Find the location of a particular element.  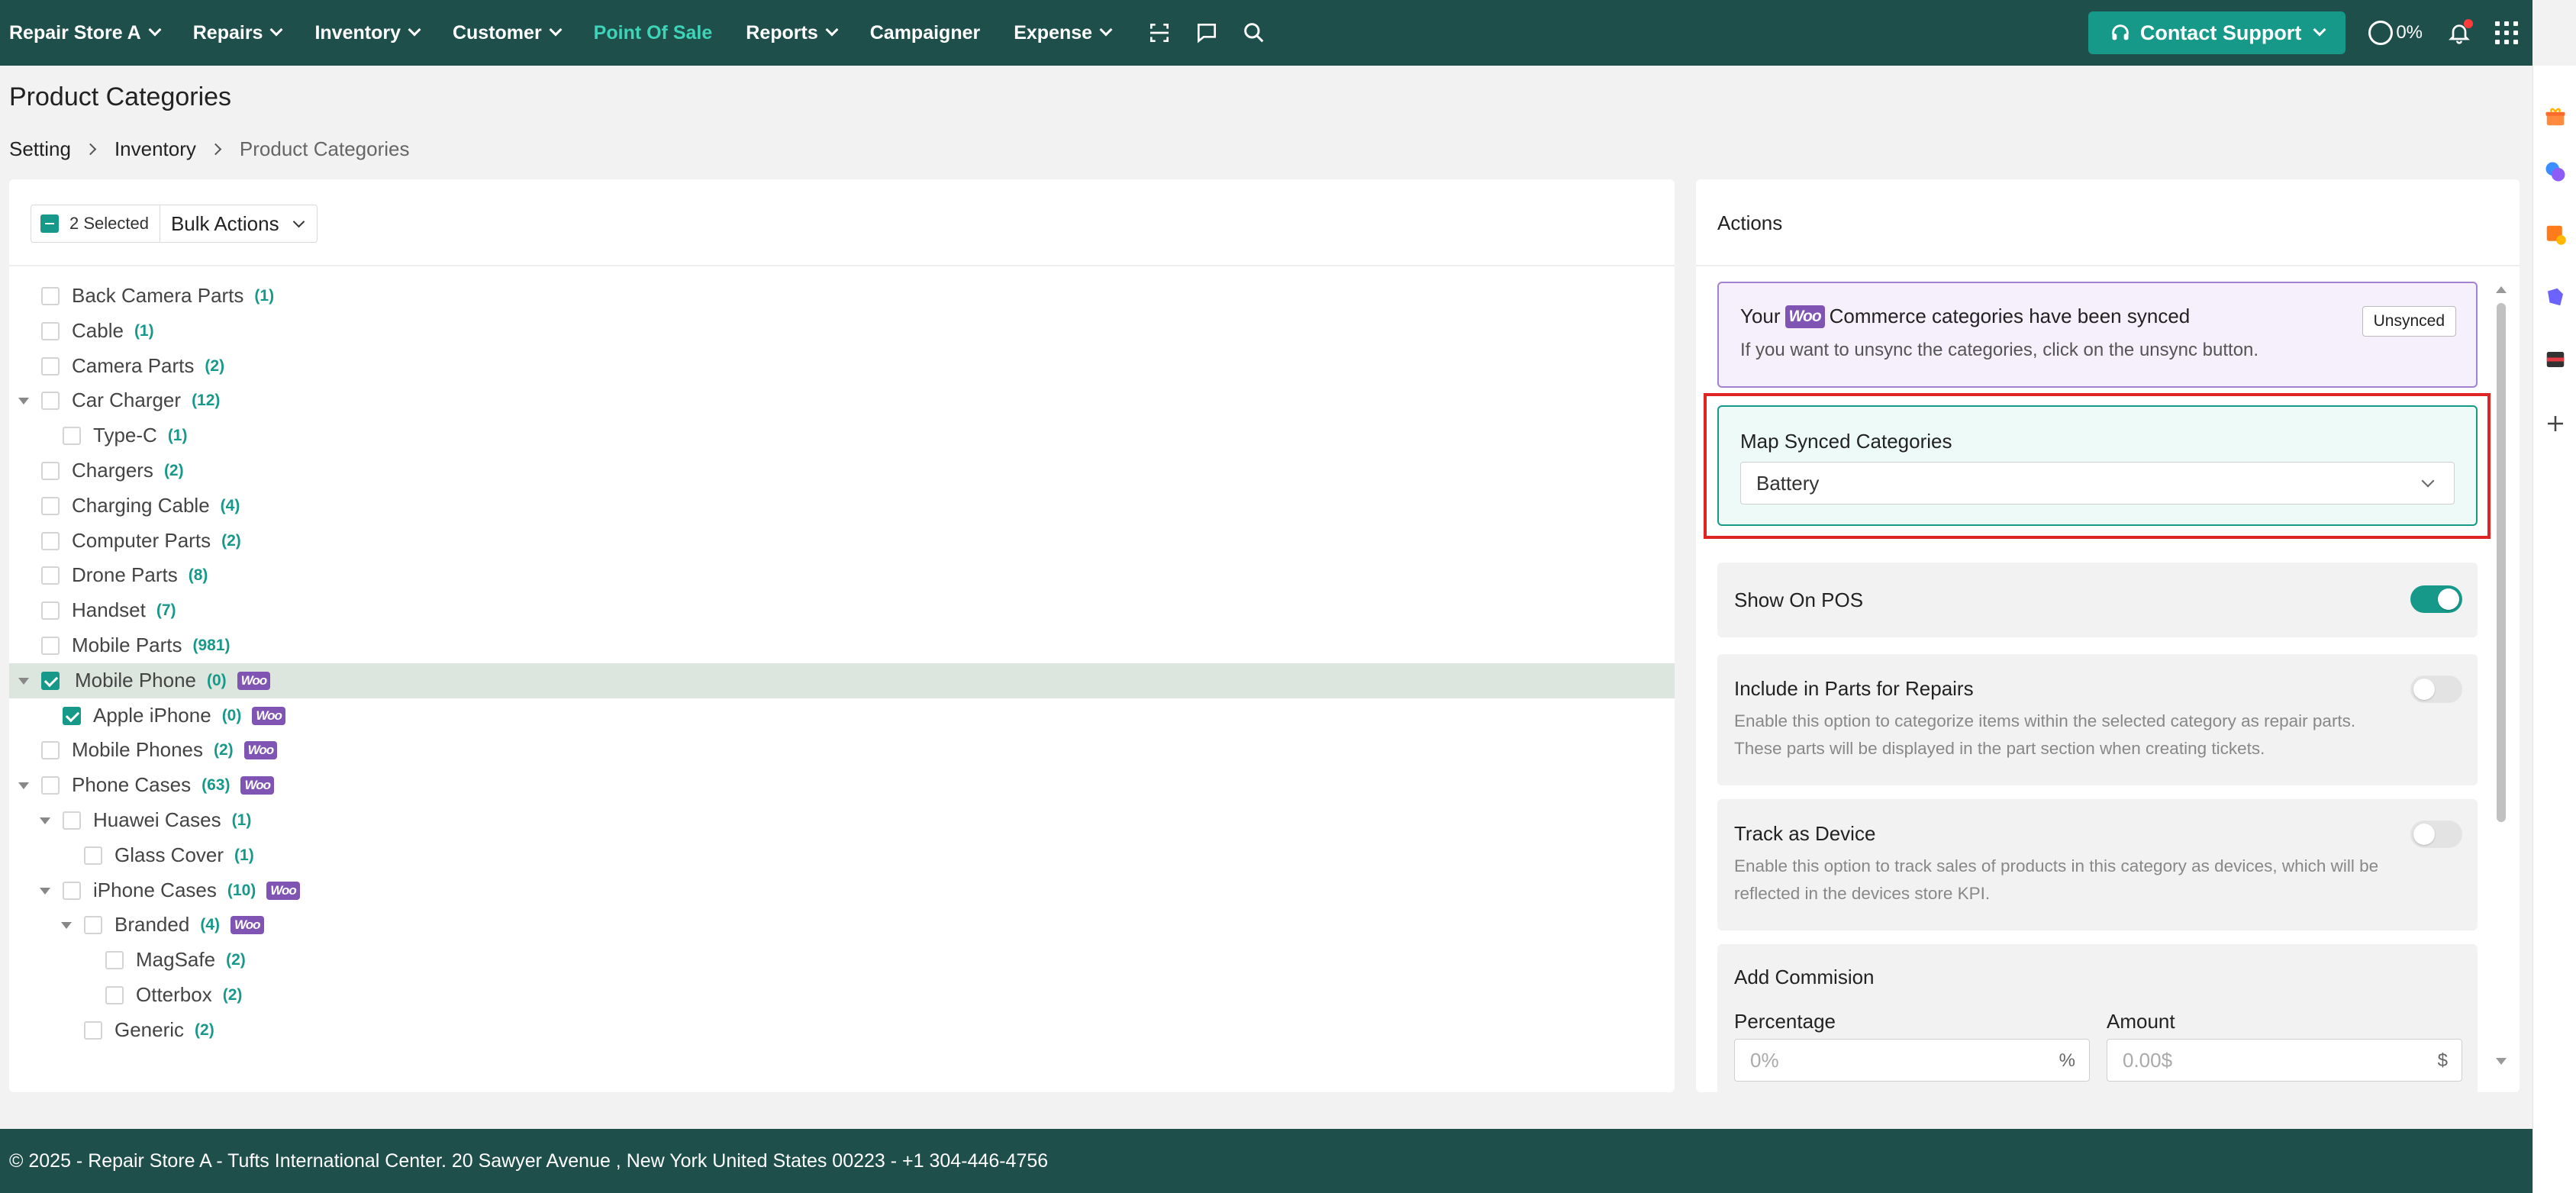

nav-item-expense: Expense is located at coordinates (1063, 32).